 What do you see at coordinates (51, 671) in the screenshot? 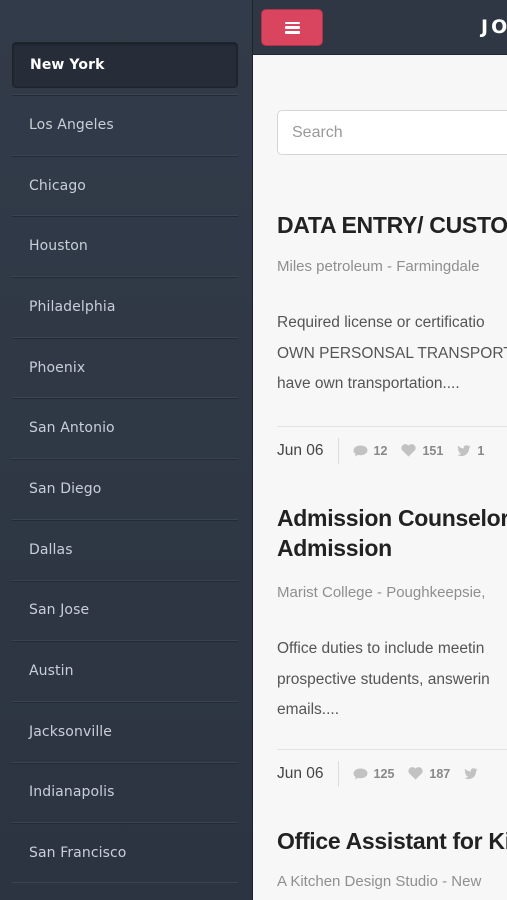
I see `sidebar-item-label: Austin` at bounding box center [51, 671].